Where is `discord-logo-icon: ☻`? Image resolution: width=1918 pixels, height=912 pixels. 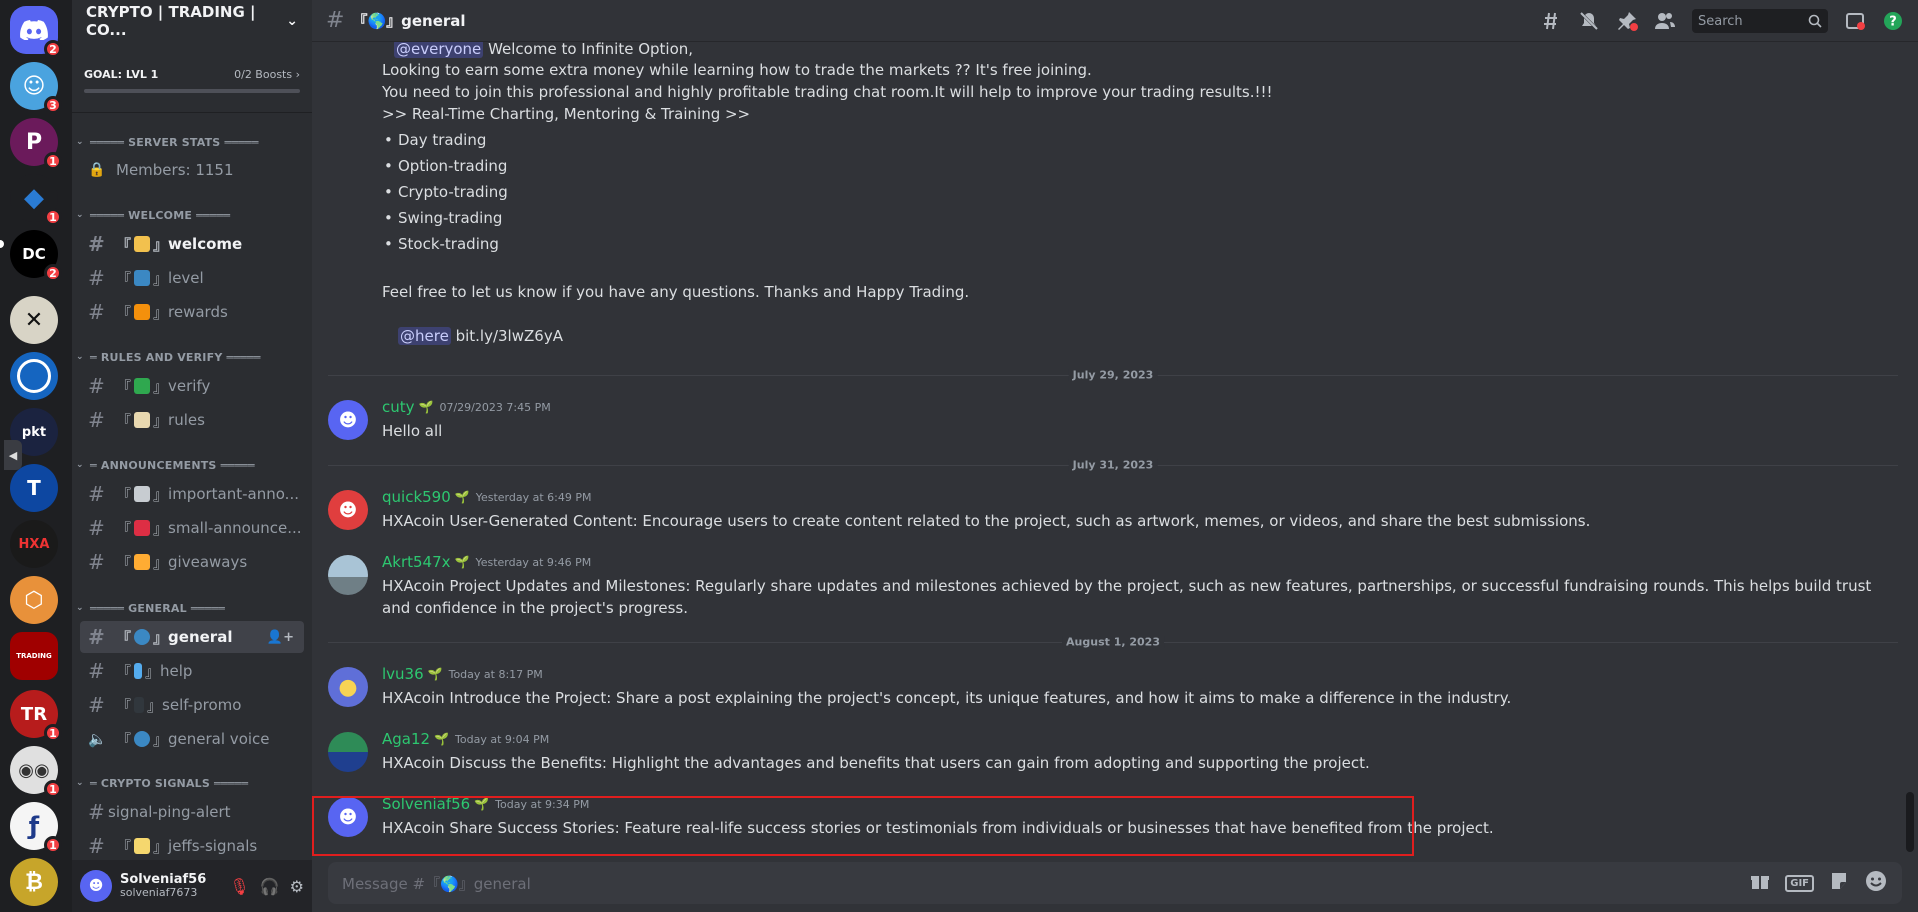
discord-logo-icon: ☻ is located at coordinates (348, 510).